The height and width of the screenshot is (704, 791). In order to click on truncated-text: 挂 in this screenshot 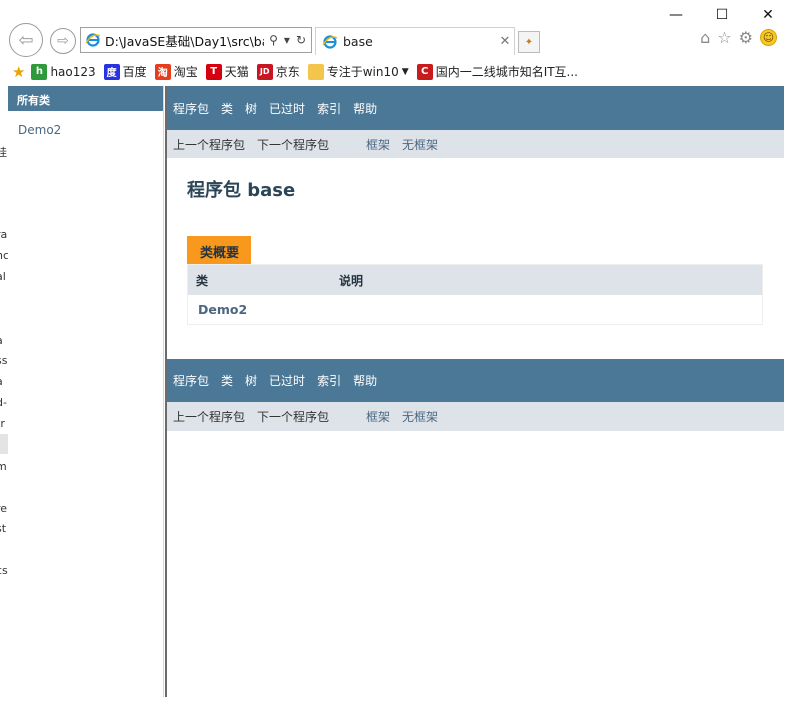, I will do `click(3, 152)`.